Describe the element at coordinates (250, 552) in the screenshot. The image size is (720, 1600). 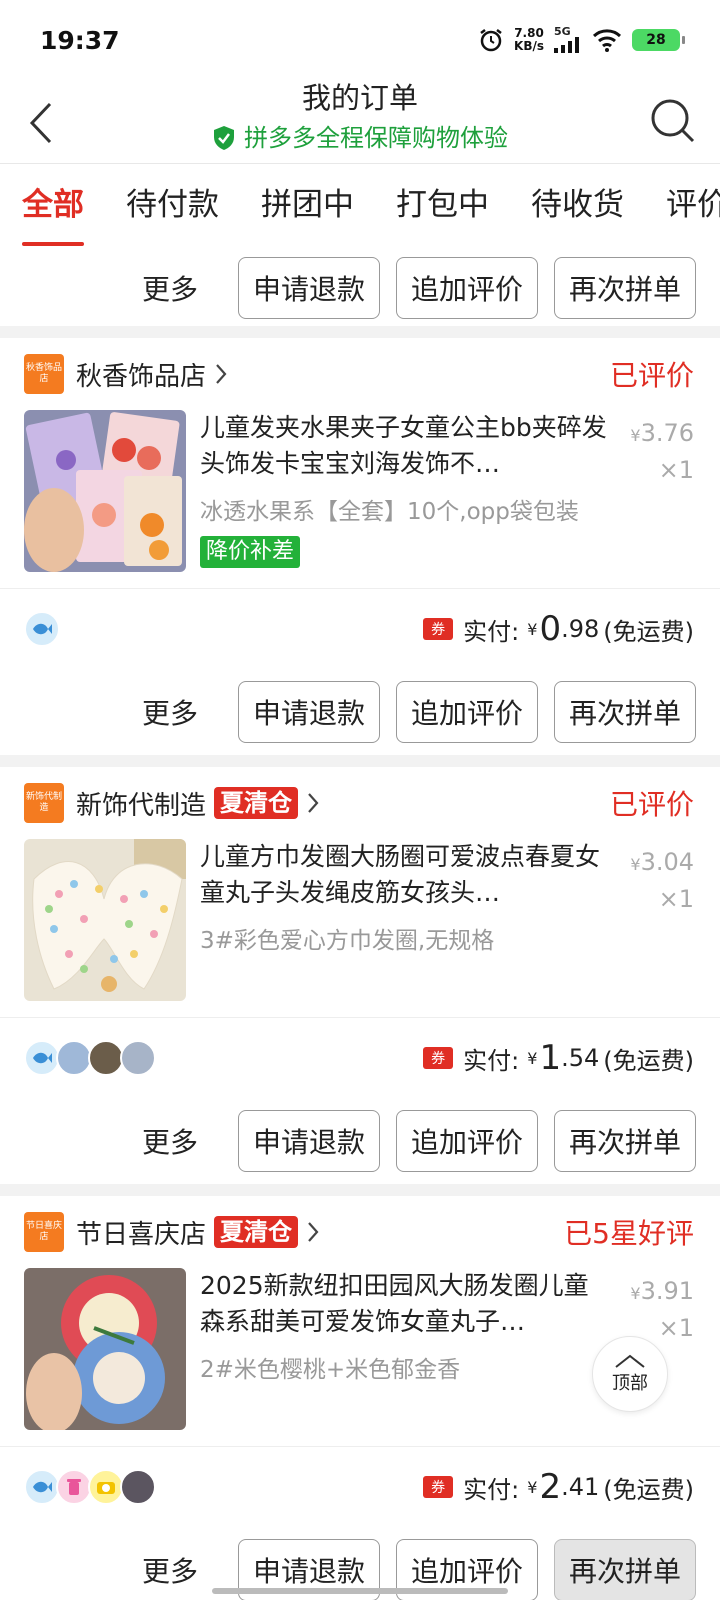
I see `price-protection-badge: 降价补差` at that location.